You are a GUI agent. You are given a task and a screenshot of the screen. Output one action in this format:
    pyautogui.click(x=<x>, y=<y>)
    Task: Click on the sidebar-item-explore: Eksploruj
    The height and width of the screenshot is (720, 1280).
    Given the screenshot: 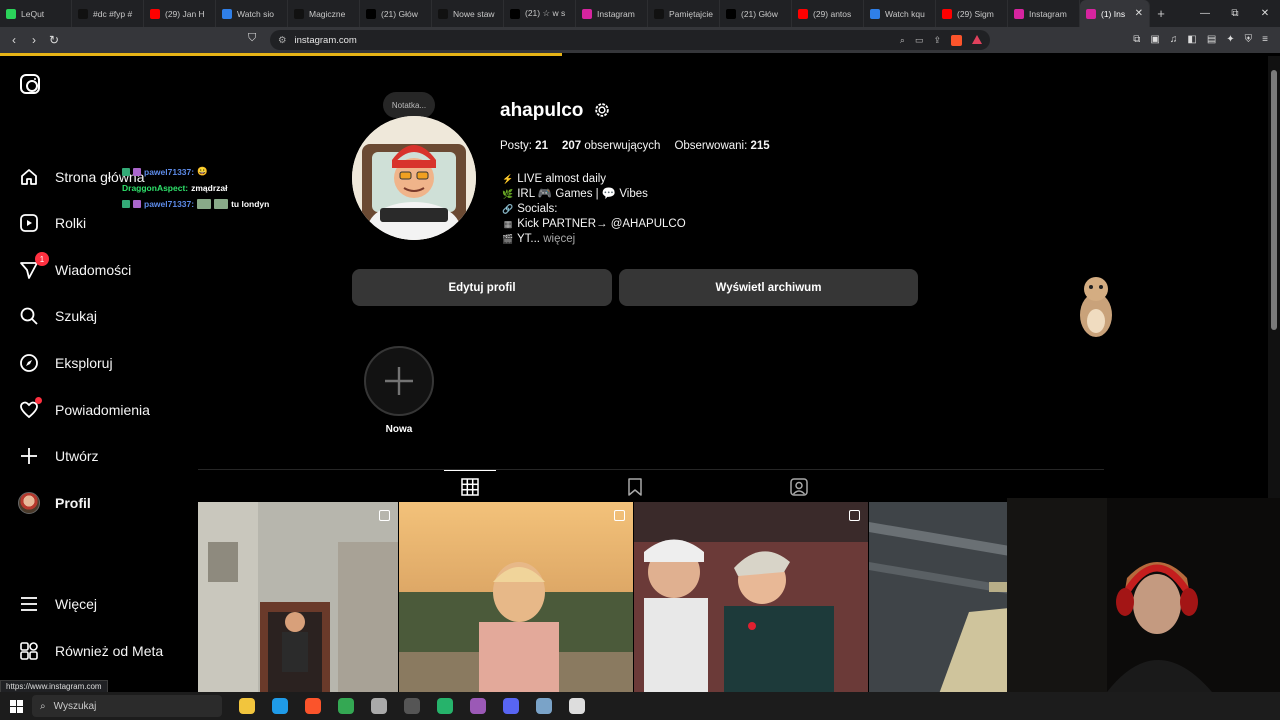 What is the action you would take?
    pyautogui.click(x=103, y=363)
    